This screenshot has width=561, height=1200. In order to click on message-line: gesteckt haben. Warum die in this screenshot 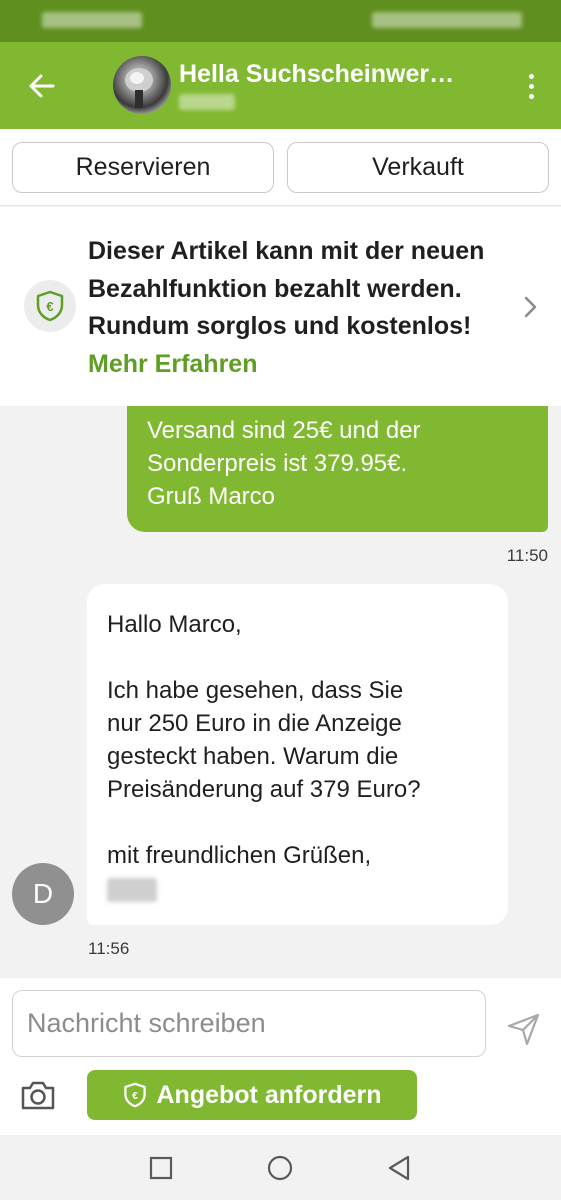, I will do `click(253, 756)`.